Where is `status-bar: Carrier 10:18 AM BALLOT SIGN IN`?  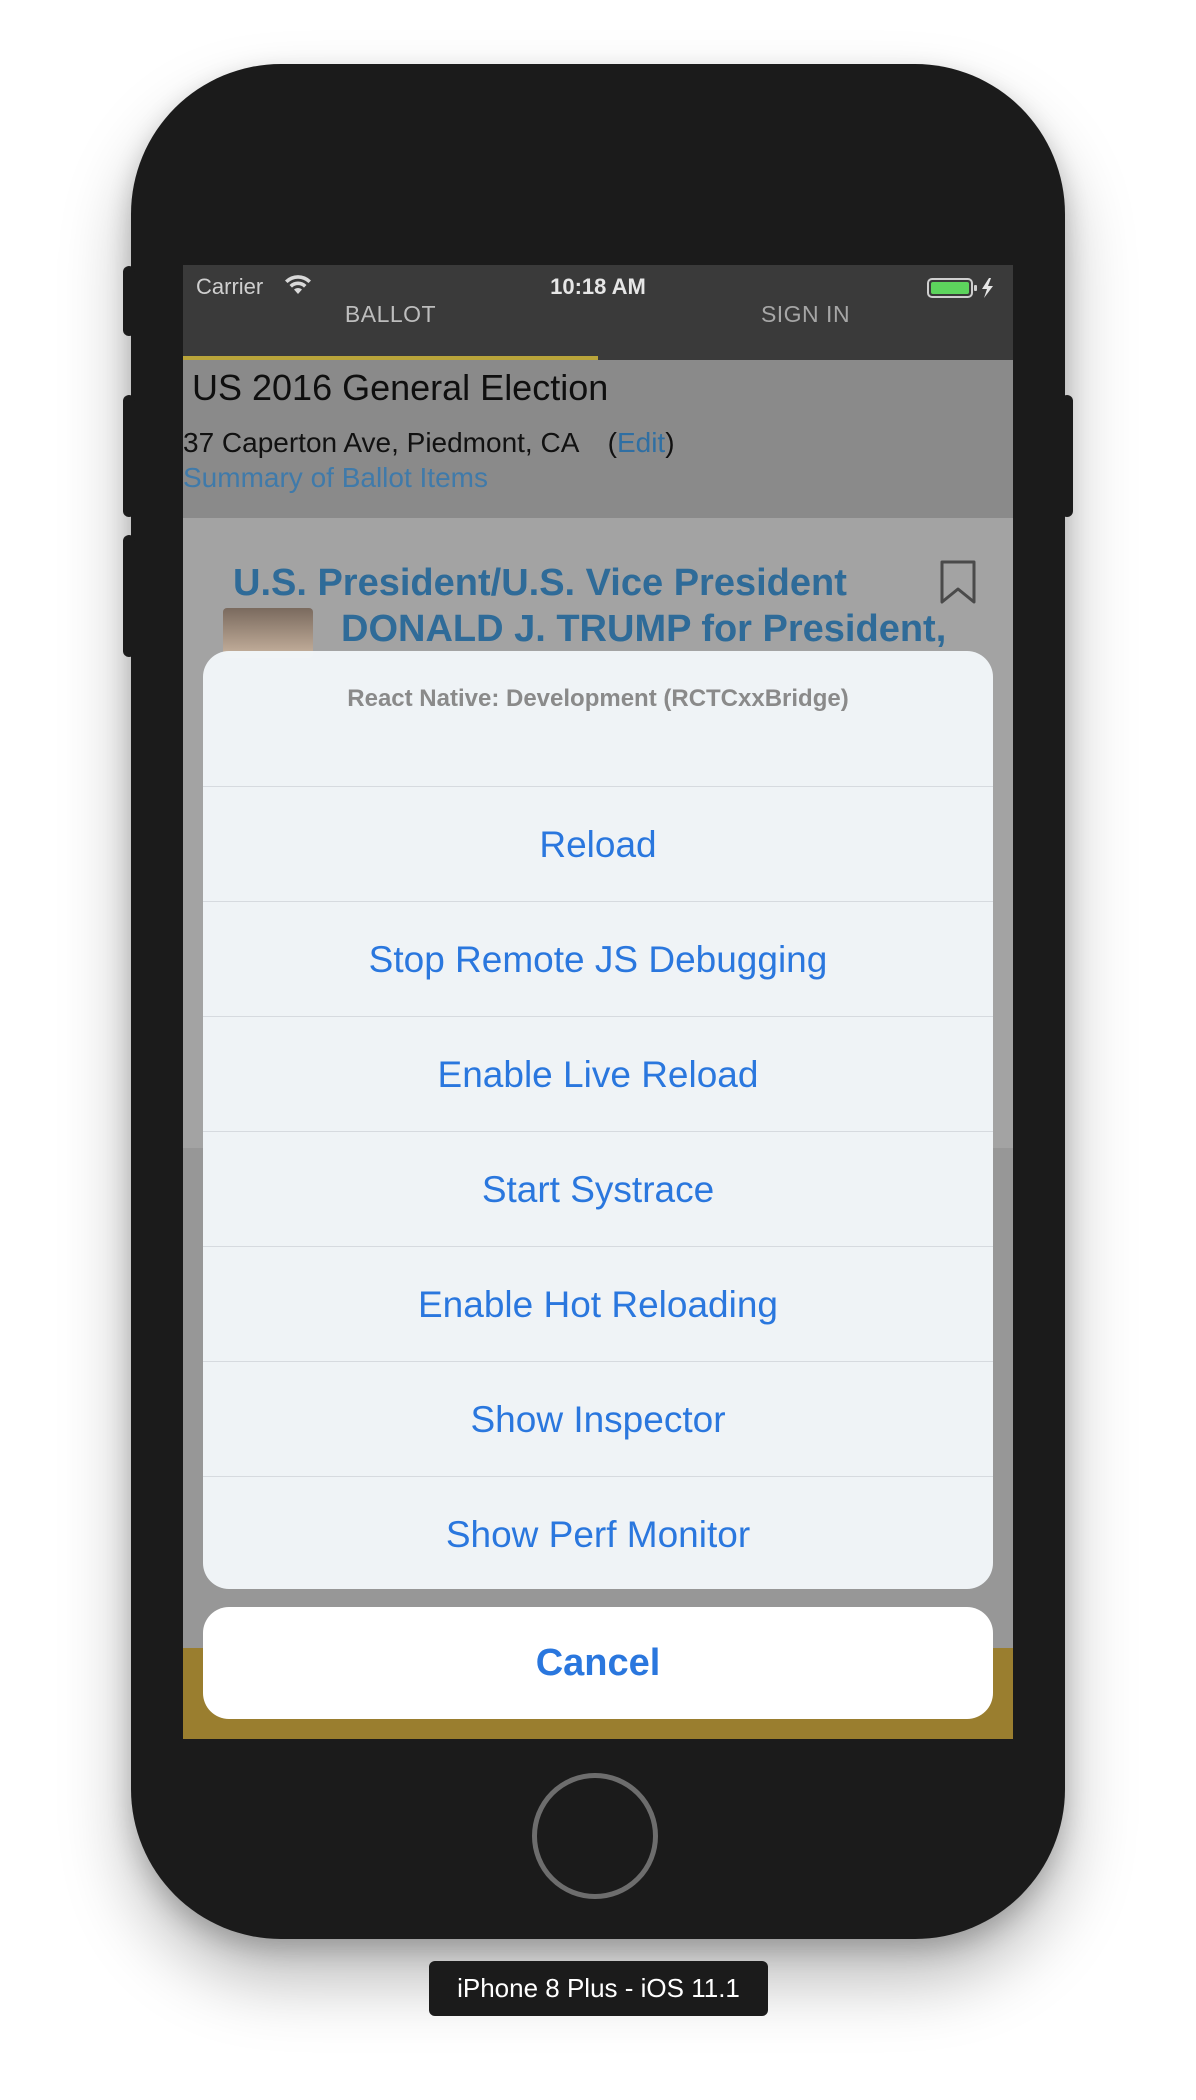
status-bar: Carrier 10:18 AM BALLOT SIGN IN is located at coordinates (598, 312).